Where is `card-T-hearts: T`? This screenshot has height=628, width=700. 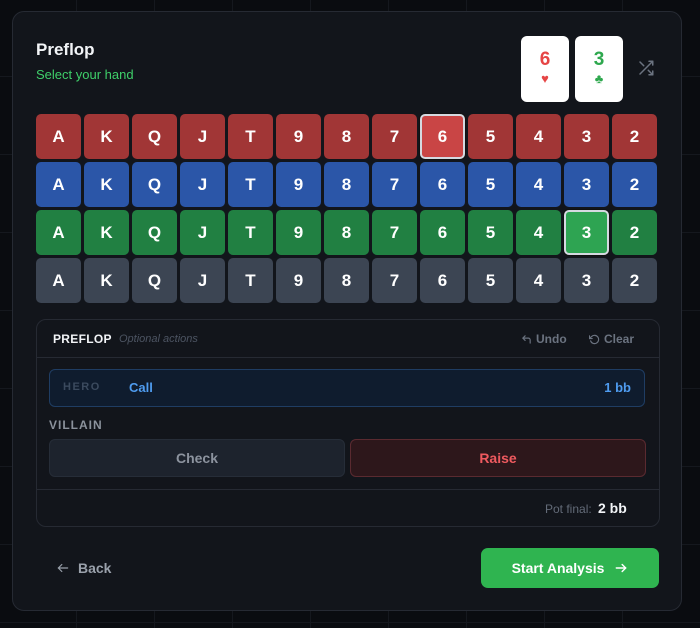 card-T-hearts: T is located at coordinates (250, 136).